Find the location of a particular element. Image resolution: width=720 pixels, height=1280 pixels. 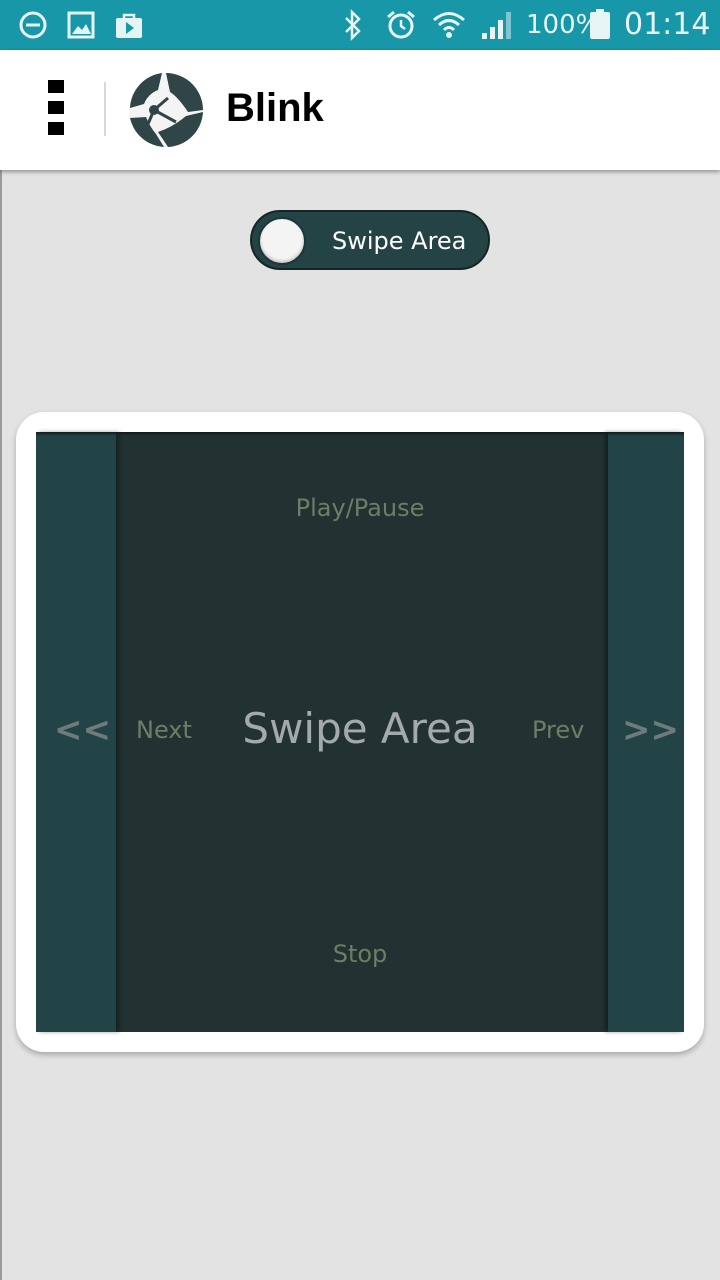

battery-icon is located at coordinates (600, 24).